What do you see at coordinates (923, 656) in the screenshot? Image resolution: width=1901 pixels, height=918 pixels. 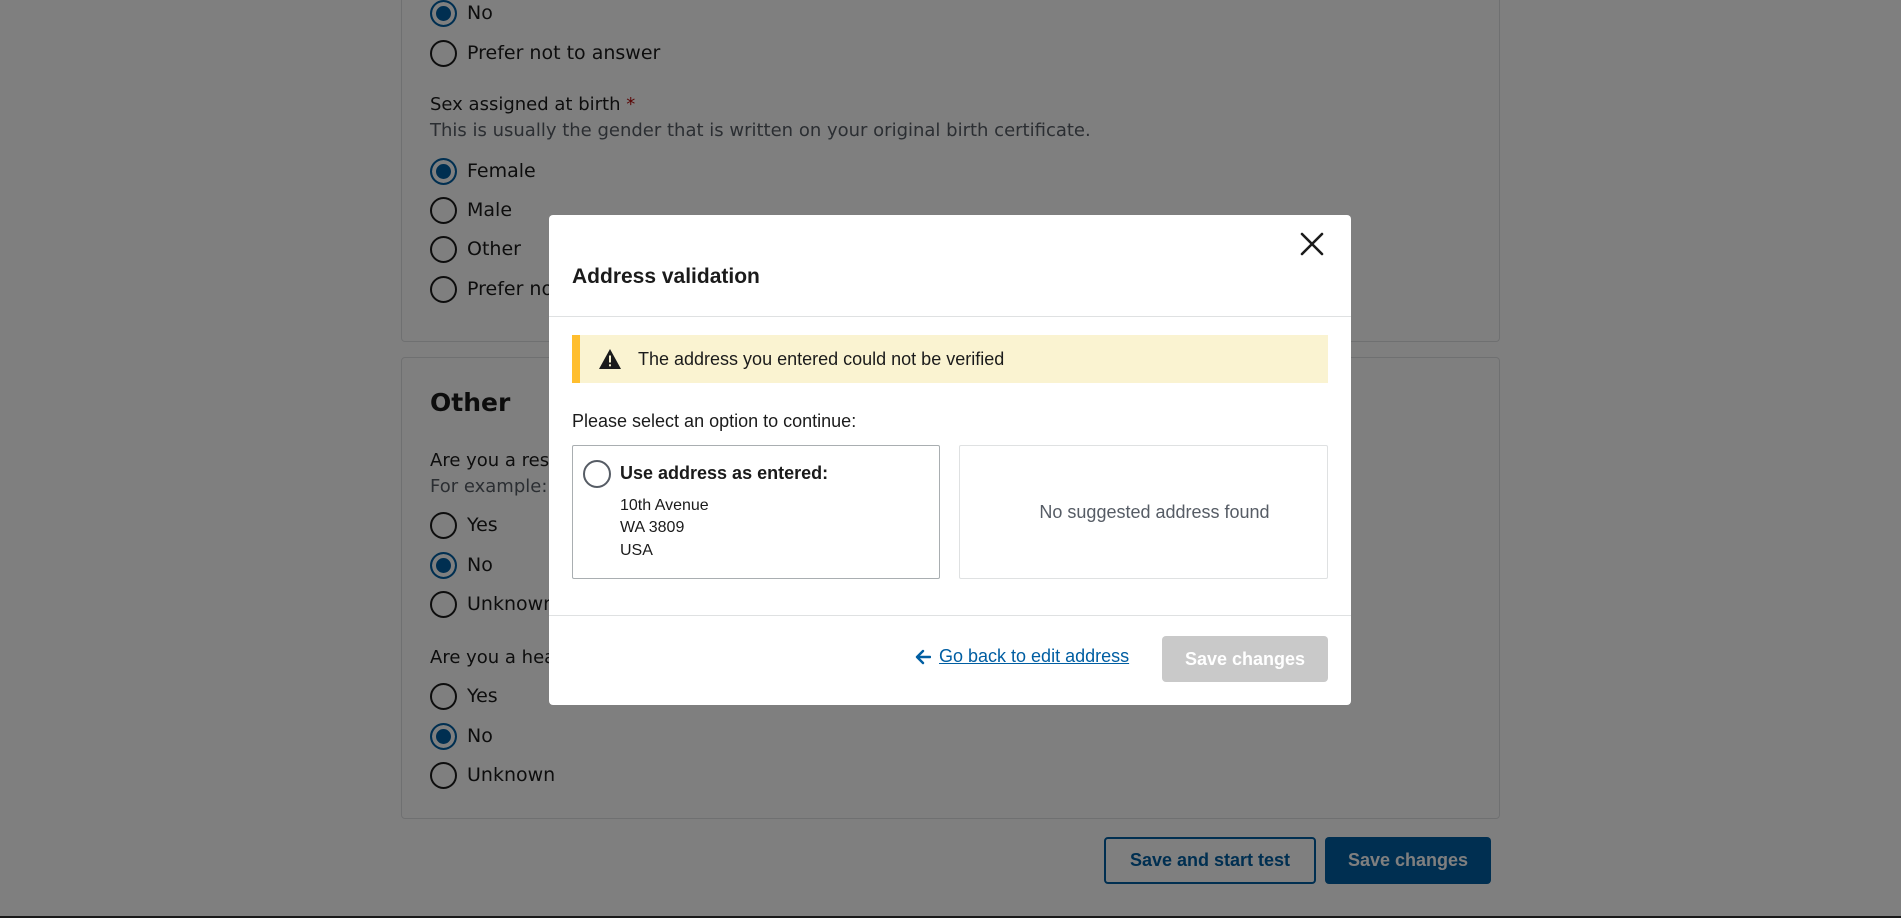 I see `arrow-left-icon` at bounding box center [923, 656].